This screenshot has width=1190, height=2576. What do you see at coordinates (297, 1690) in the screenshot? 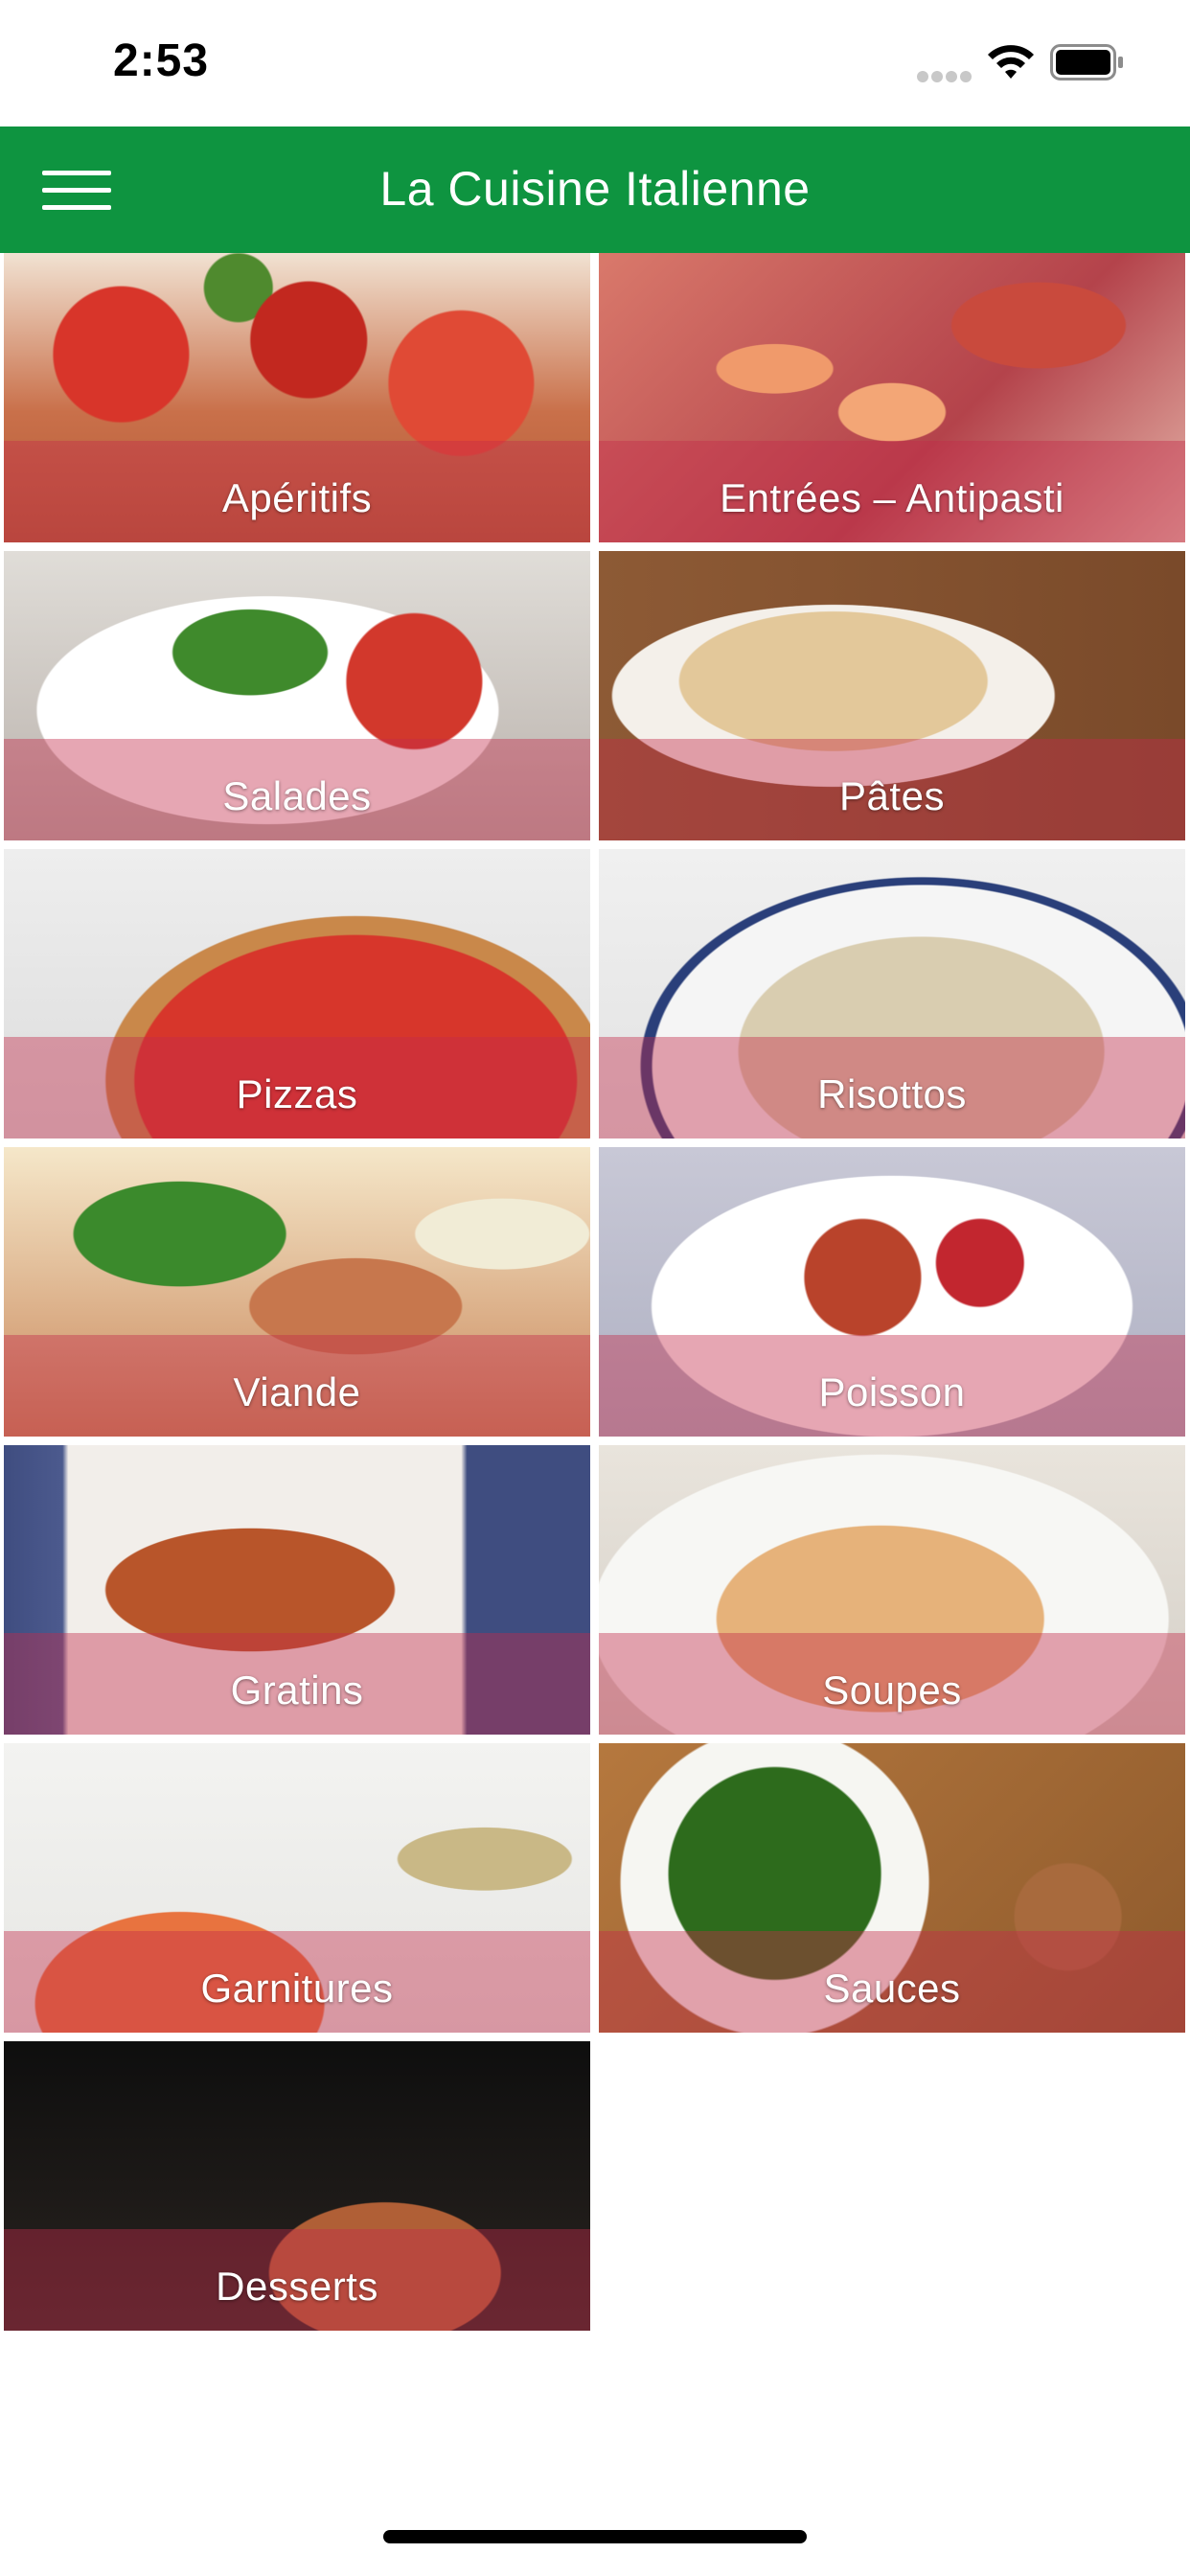
I see `category-label: Gratins` at bounding box center [297, 1690].